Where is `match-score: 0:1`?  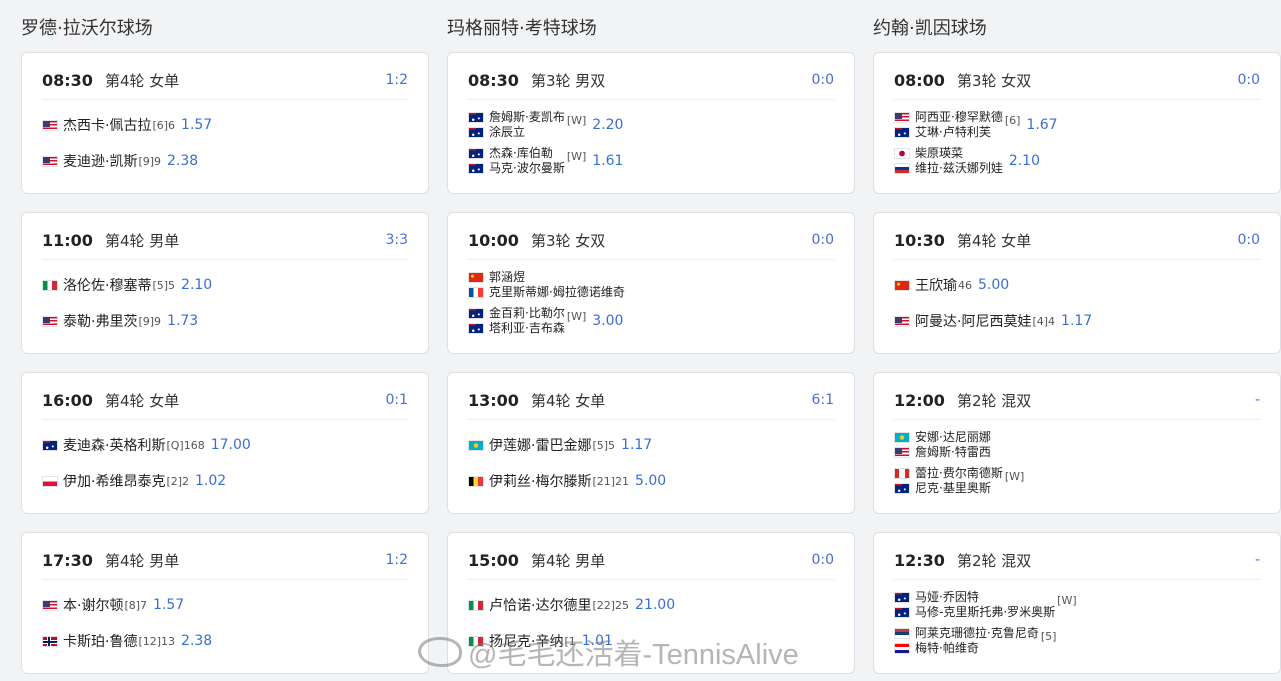
match-score: 0:1 is located at coordinates (396, 400).